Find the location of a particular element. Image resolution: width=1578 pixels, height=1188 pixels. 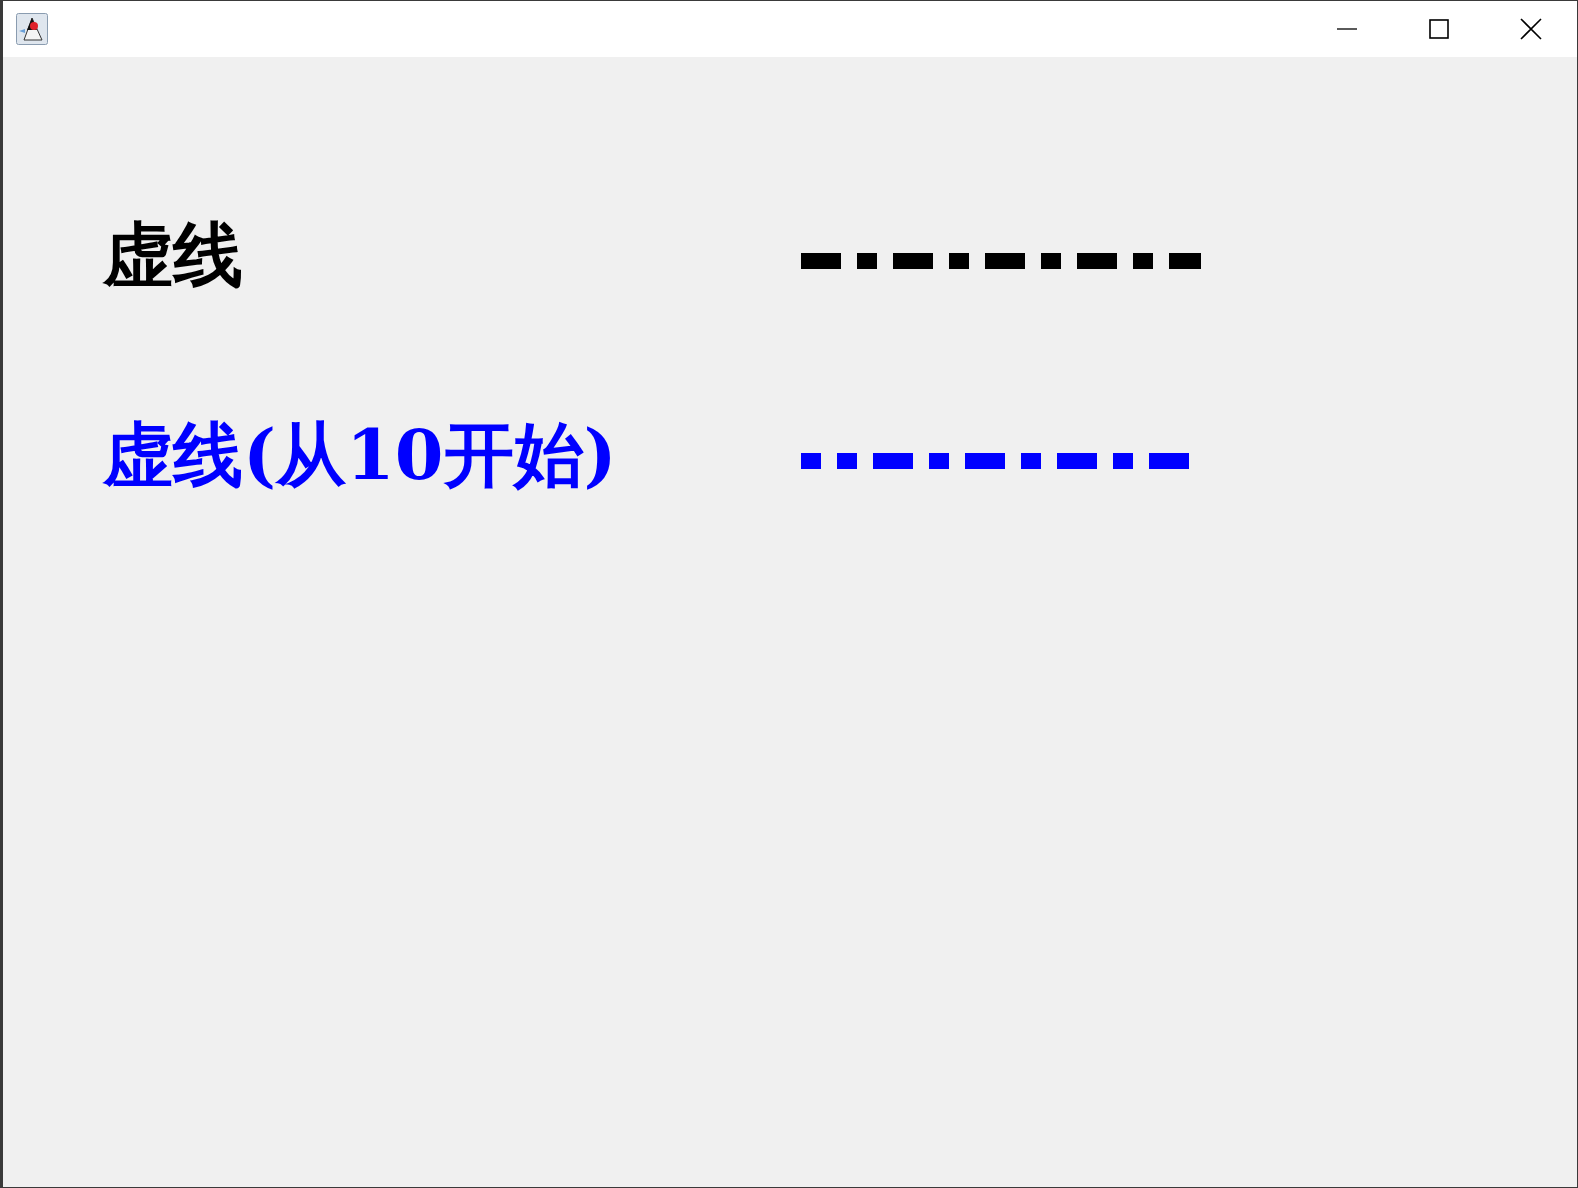

line-label: 虚线 is located at coordinates (173, 255).